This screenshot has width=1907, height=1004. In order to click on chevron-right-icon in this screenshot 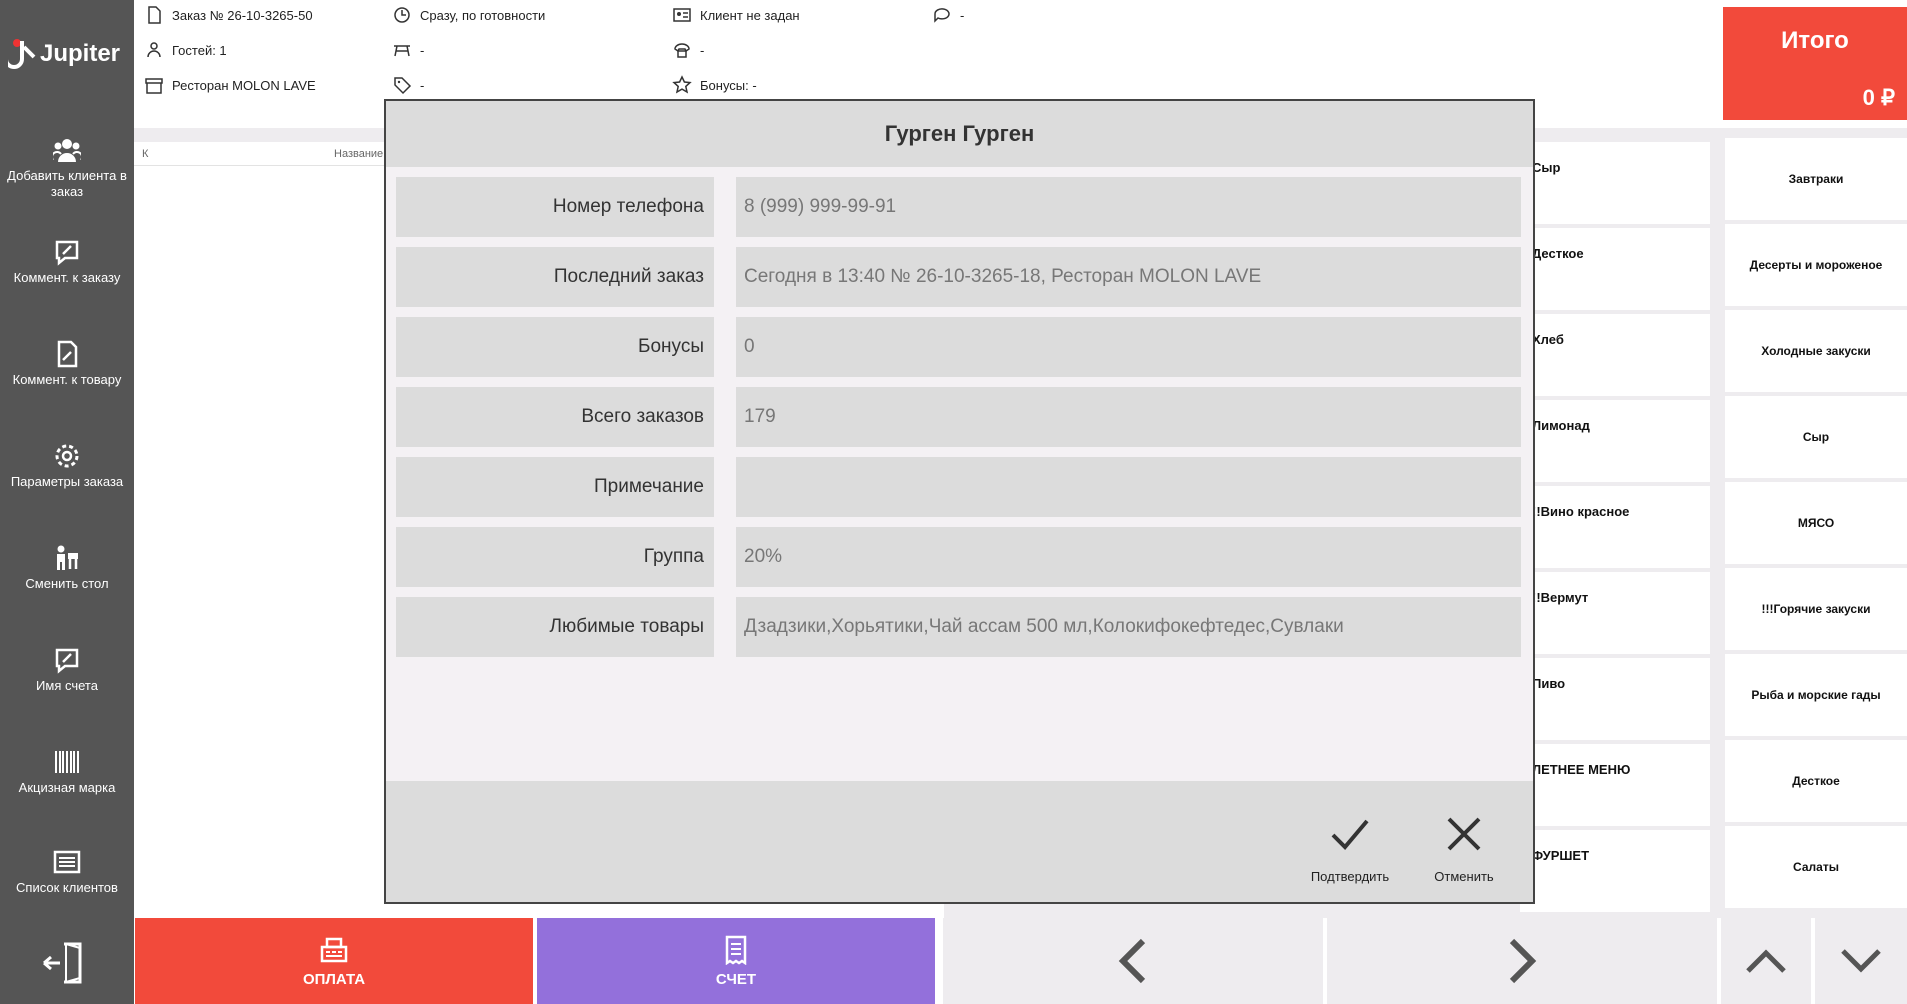, I will do `click(1523, 961)`.